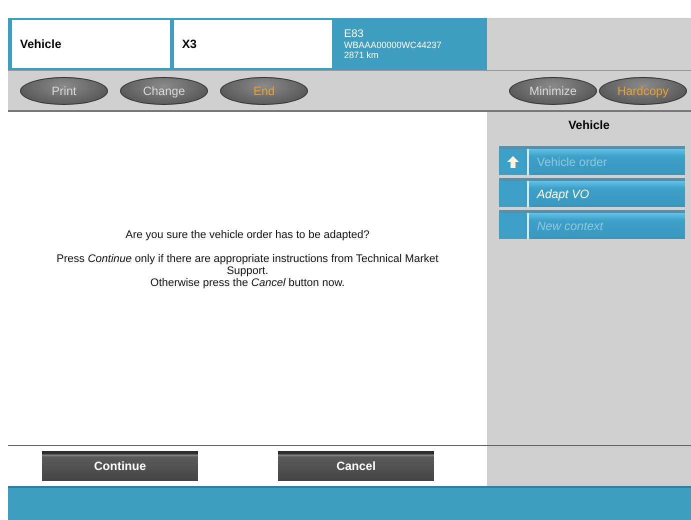 The height and width of the screenshot is (520, 691). I want to click on toolbar-button: Change, so click(164, 90).